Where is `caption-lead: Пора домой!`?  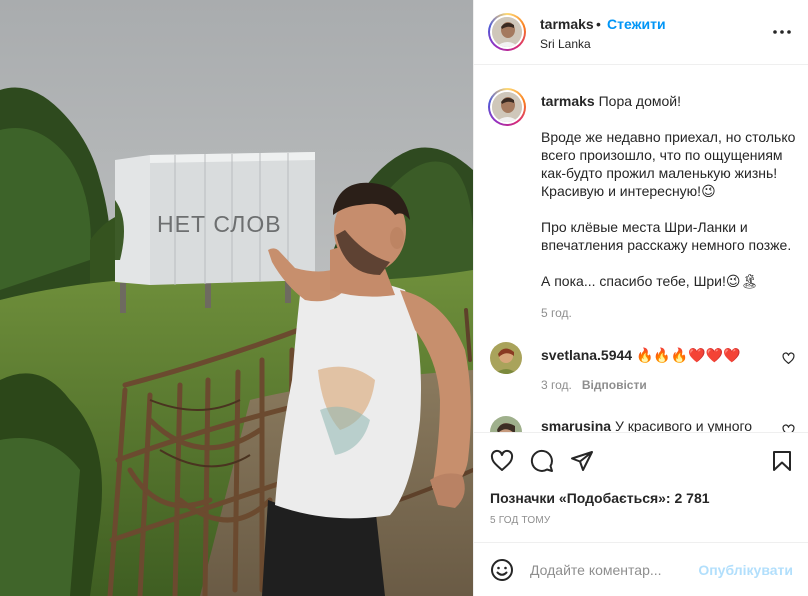 caption-lead: Пора домой! is located at coordinates (639, 101).